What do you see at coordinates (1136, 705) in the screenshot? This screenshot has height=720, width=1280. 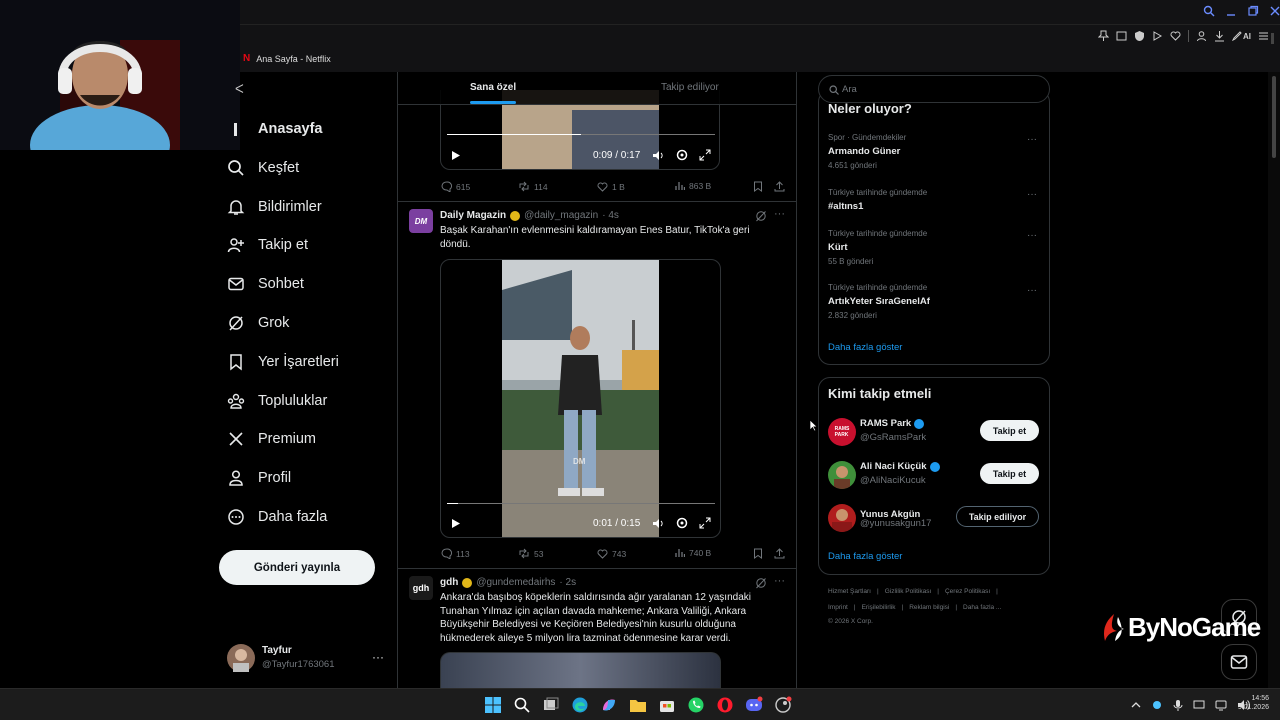 I see `chevron-up-icon` at bounding box center [1136, 705].